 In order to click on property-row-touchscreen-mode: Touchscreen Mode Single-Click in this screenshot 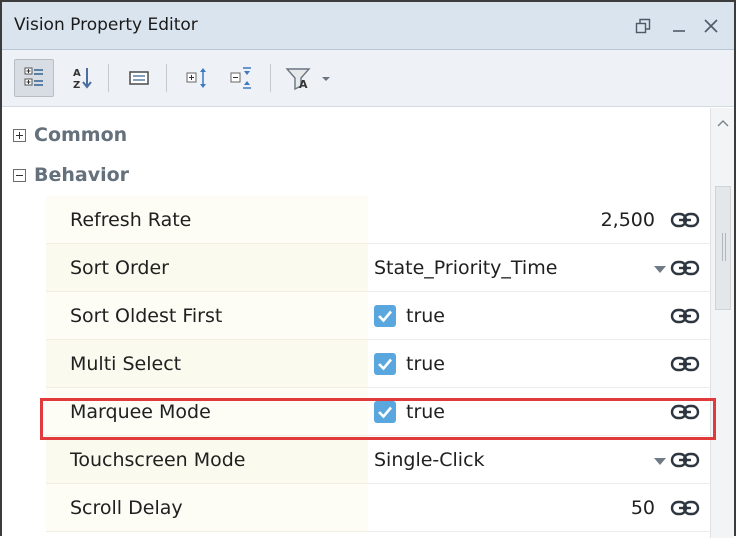, I will do `click(378, 460)`.